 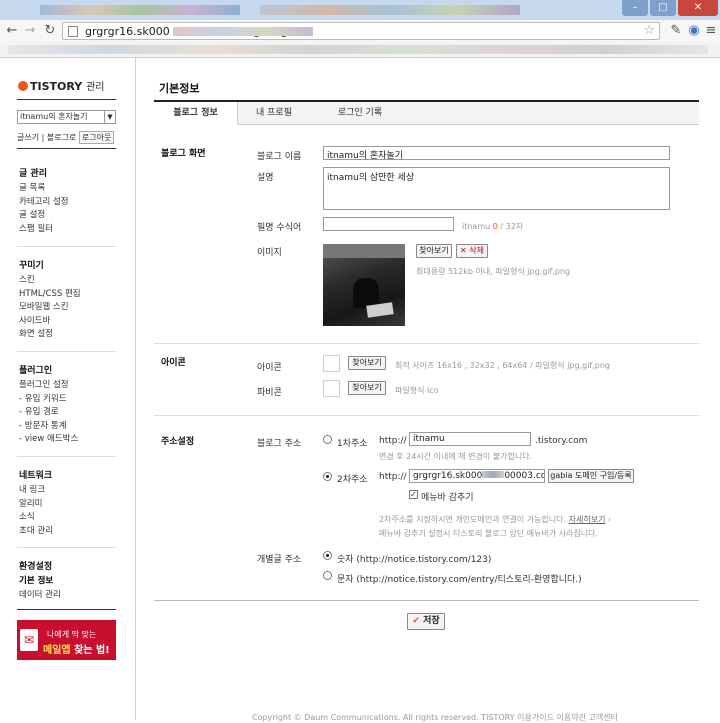 I want to click on blurred-text, so click(x=493, y=474).